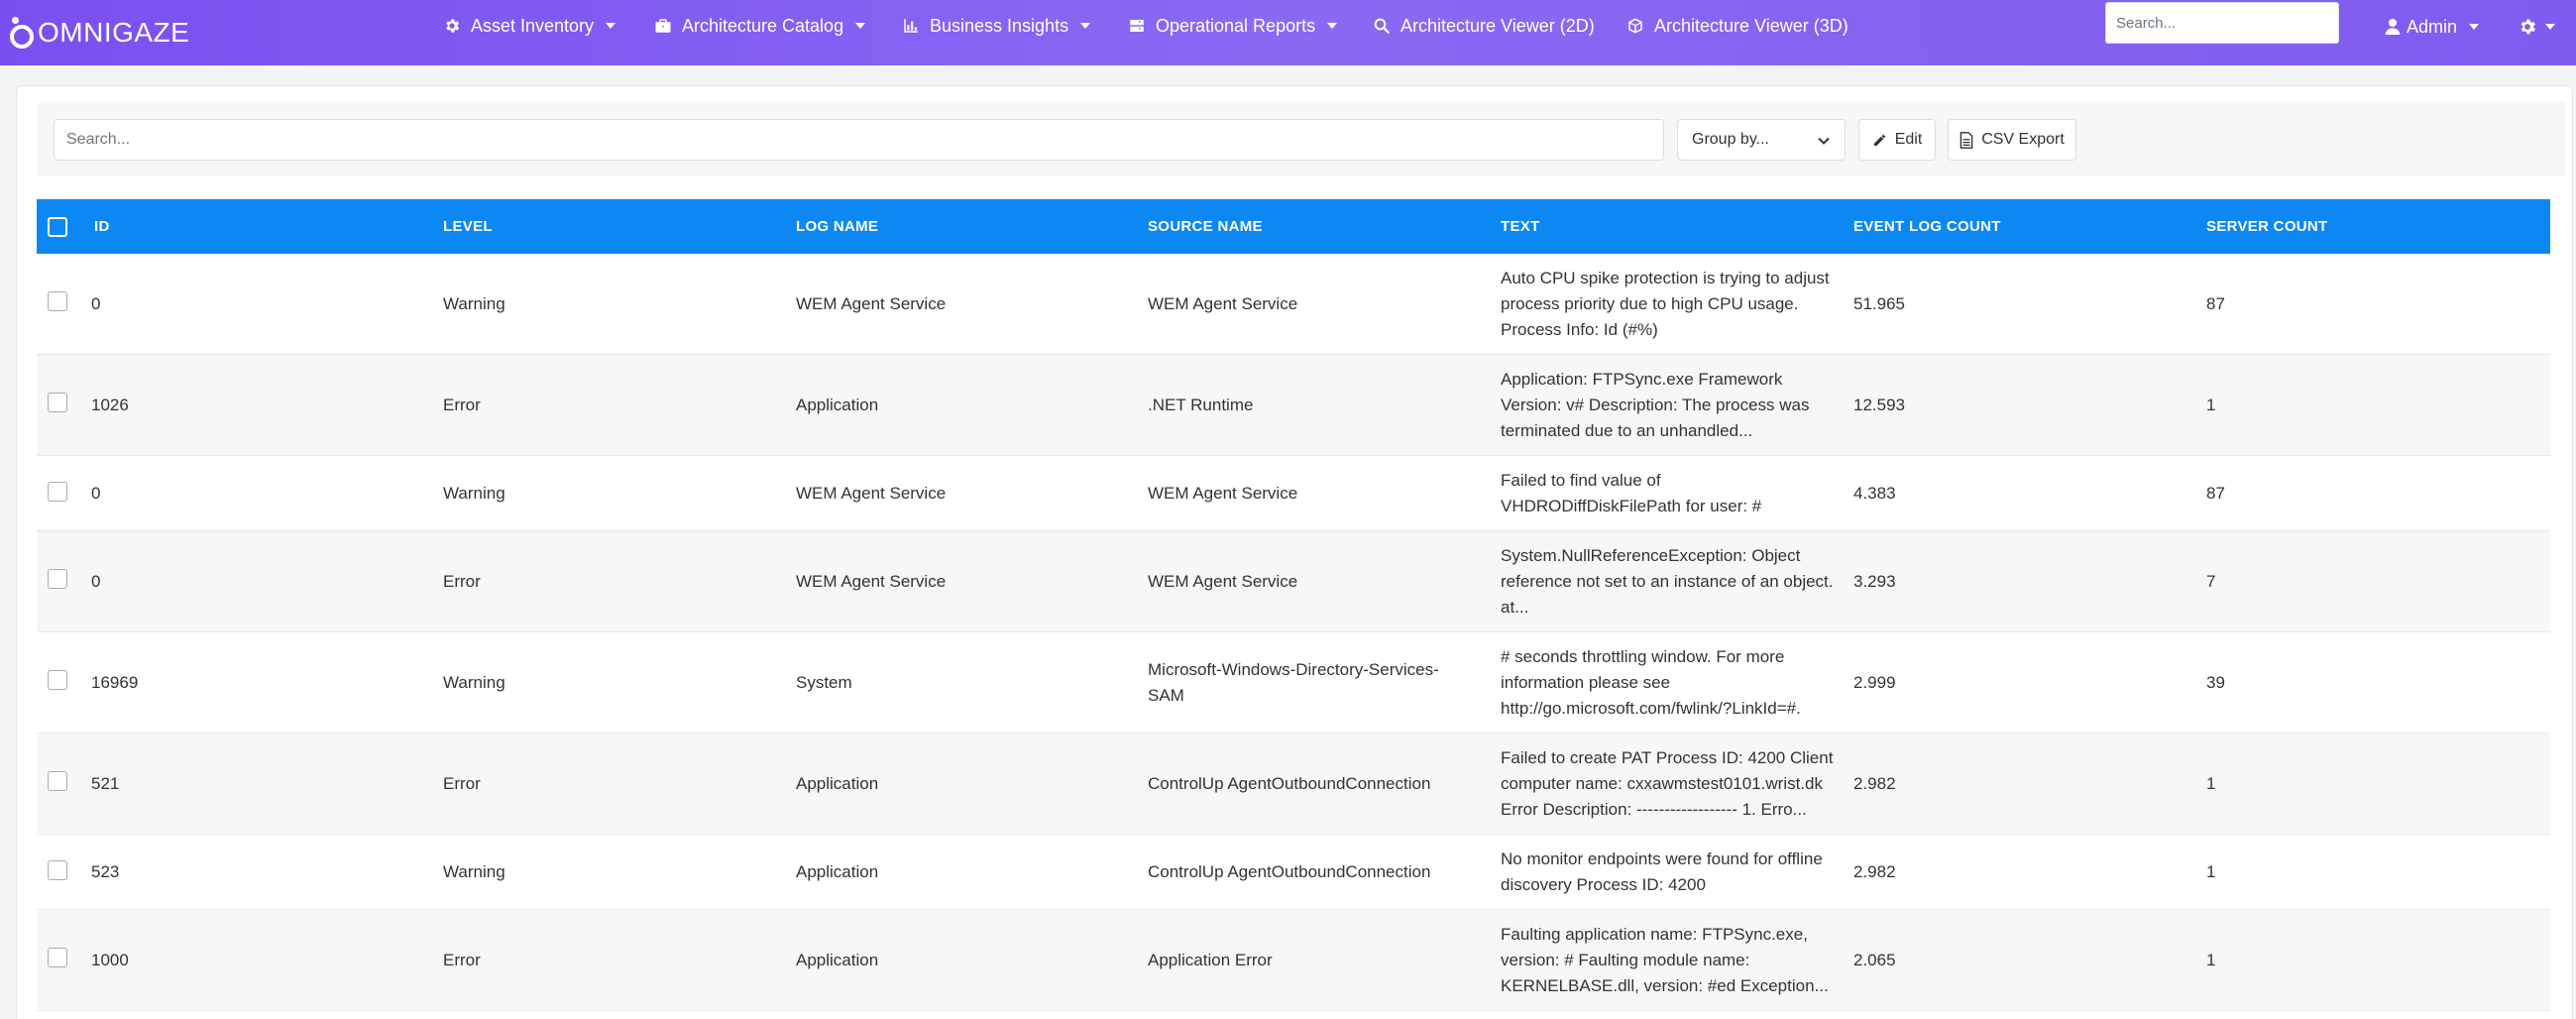 The image size is (2576, 1019). What do you see at coordinates (2211, 581) in the screenshot?
I see `cell-server-count: 7` at bounding box center [2211, 581].